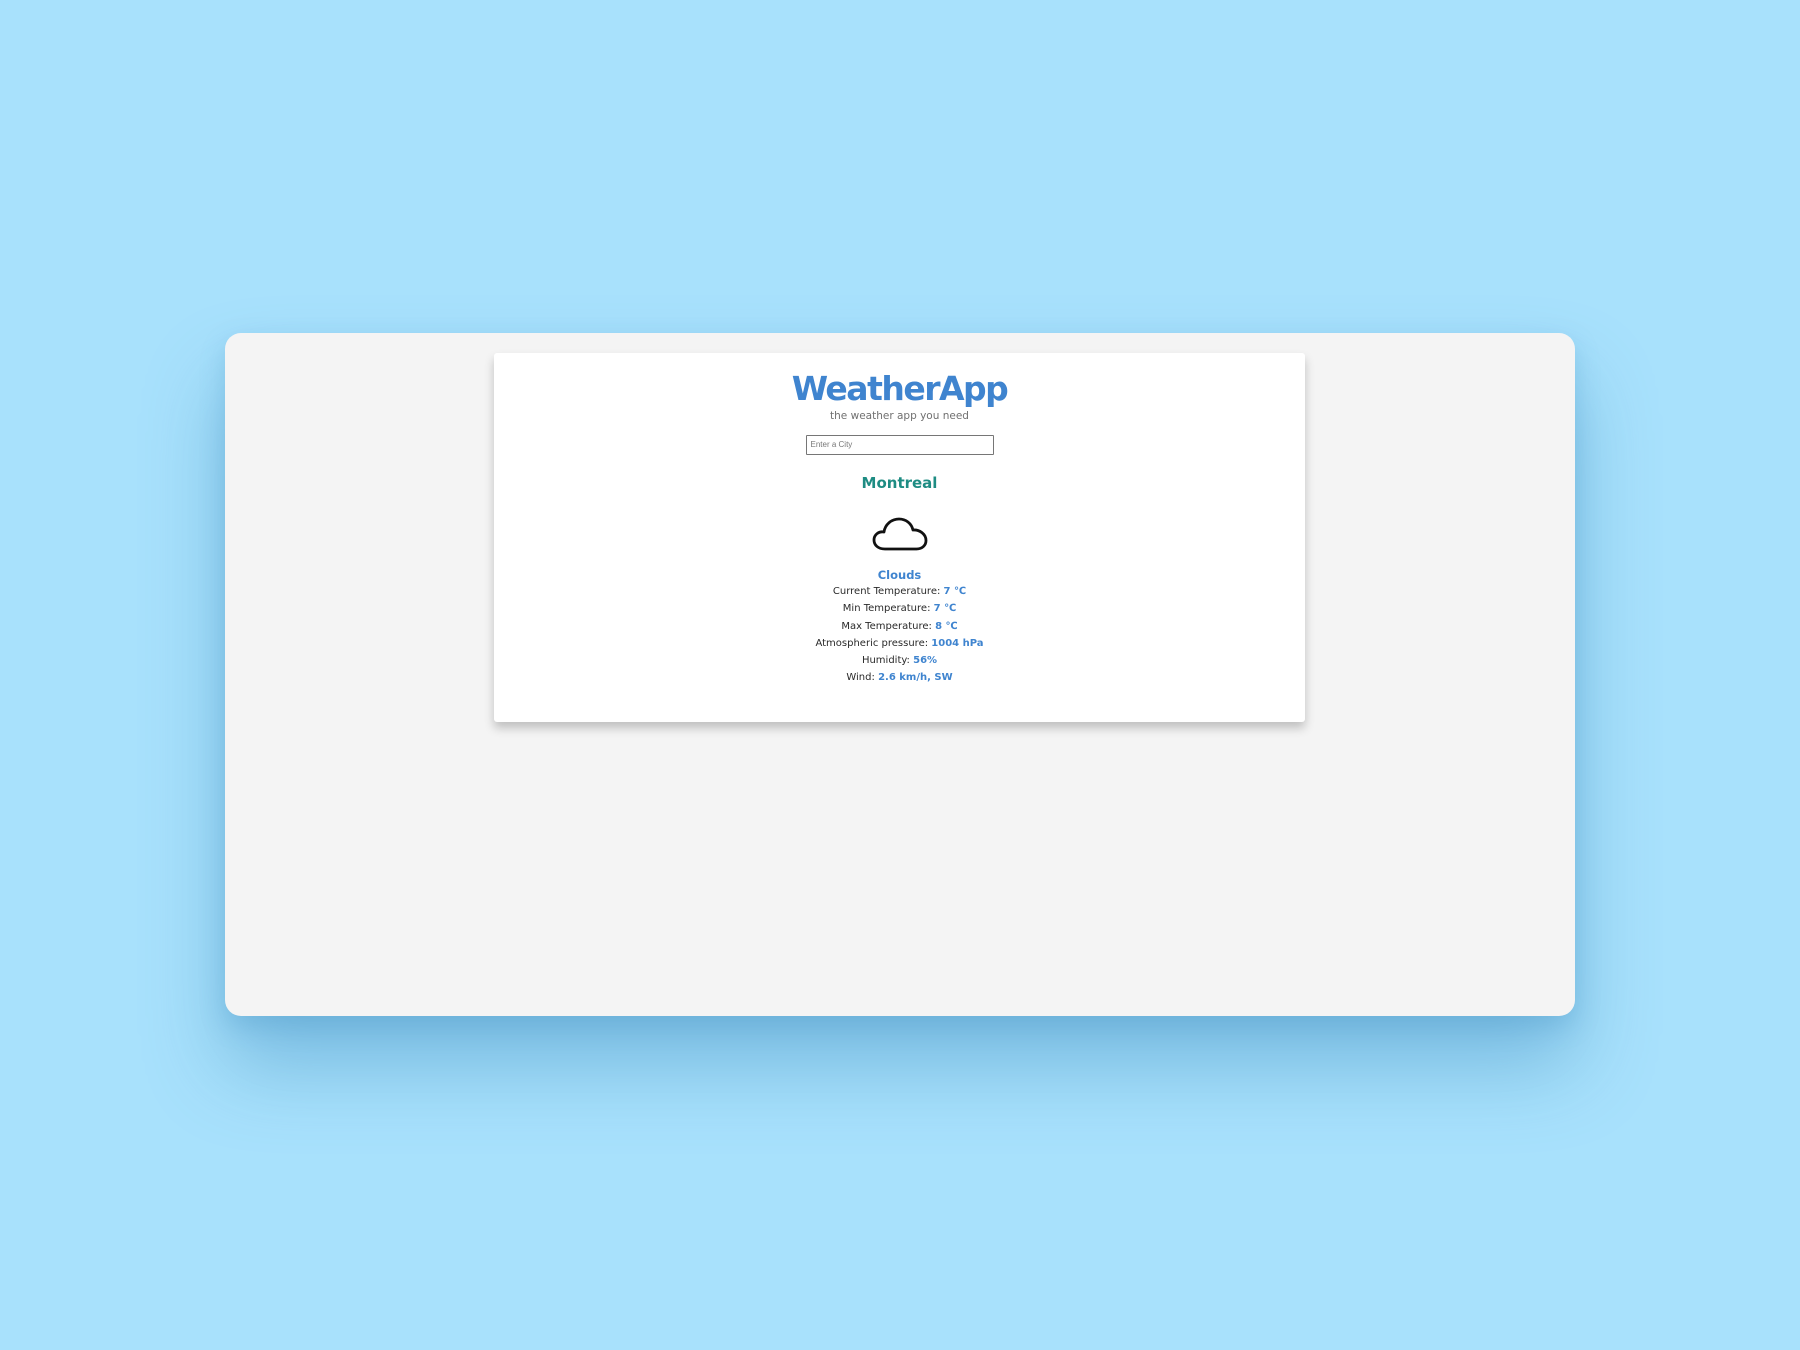  I want to click on stat-min-temperature: Min Temperature: 7 ℃, so click(899, 608).